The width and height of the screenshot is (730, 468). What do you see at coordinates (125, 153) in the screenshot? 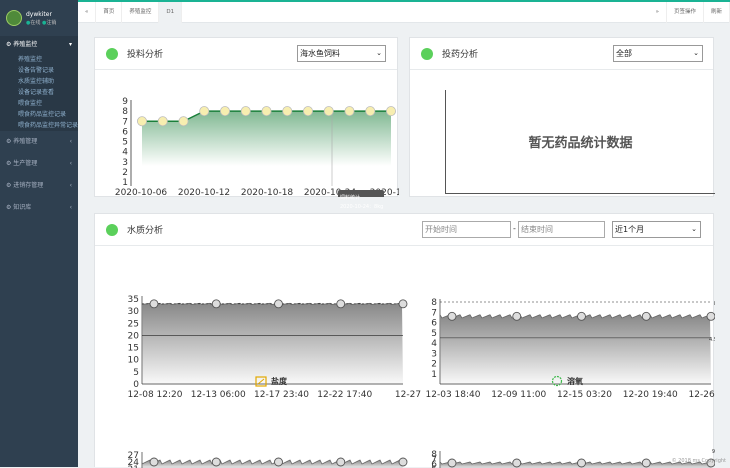
I see `y-tick-label: 4` at bounding box center [125, 153].